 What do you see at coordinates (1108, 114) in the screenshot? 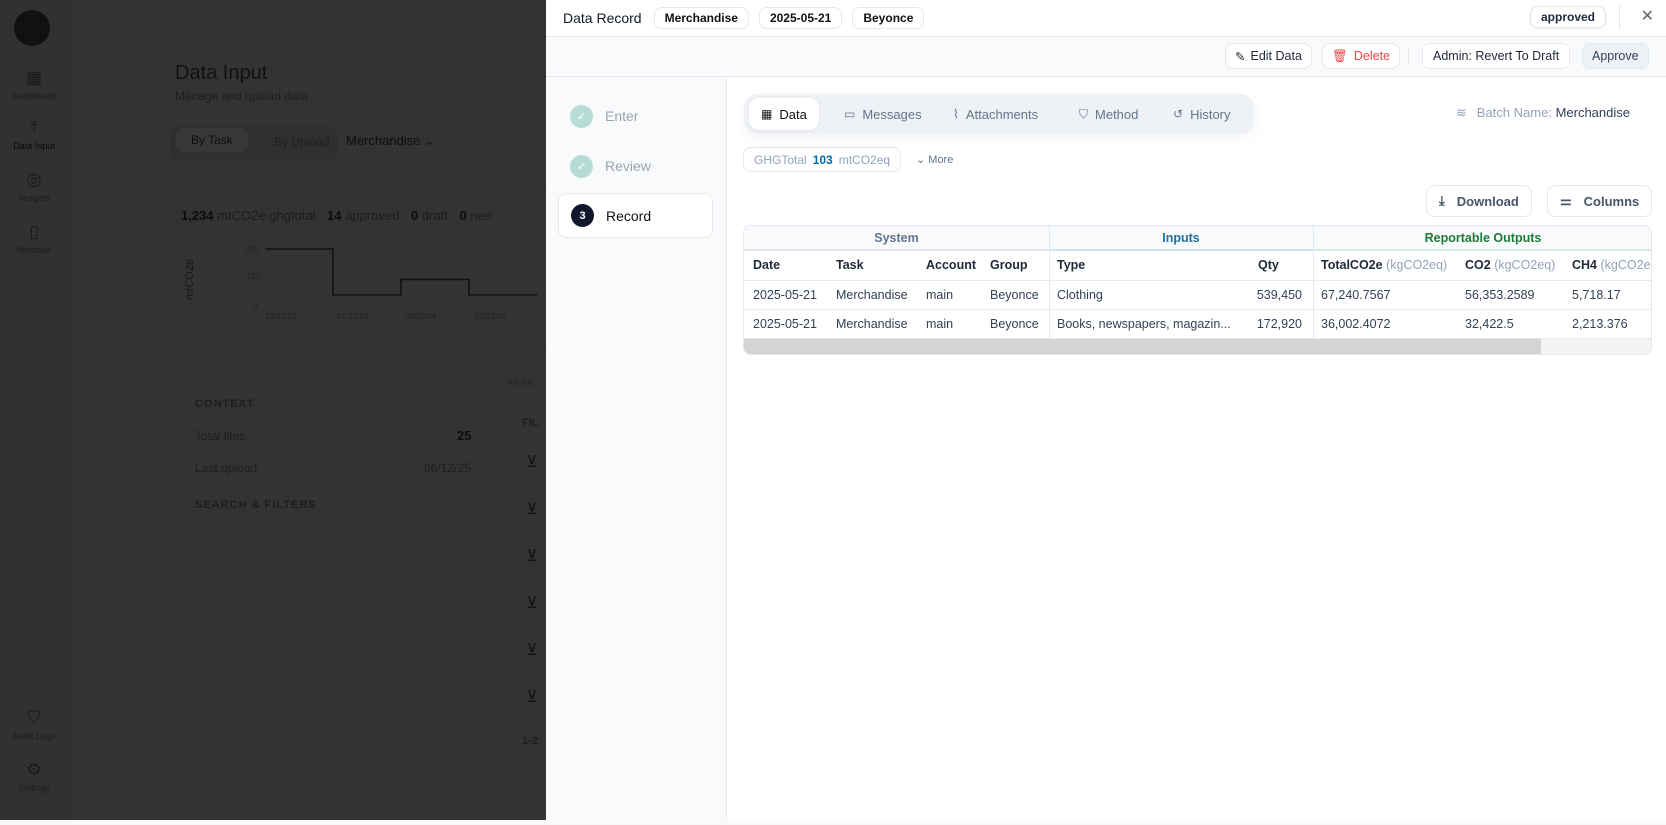
I see `tab-method: ⛉ Method` at bounding box center [1108, 114].